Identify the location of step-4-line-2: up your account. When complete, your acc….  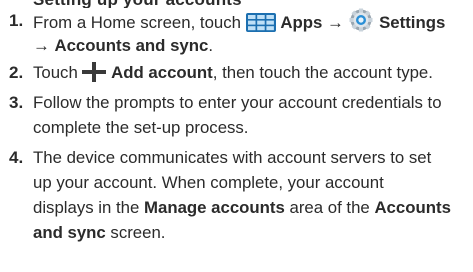
(208, 182).